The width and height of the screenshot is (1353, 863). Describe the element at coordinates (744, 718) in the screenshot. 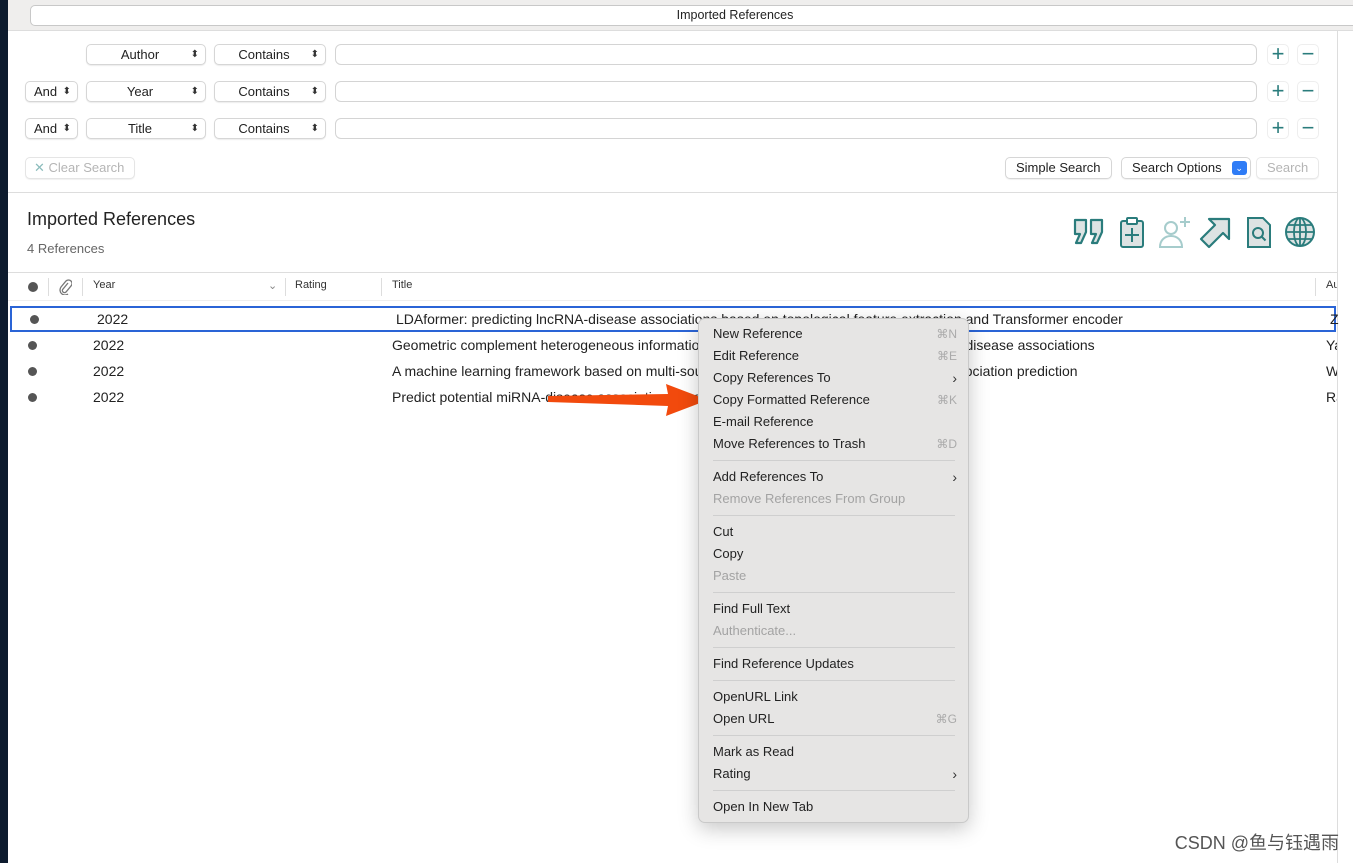

I see `menu-item-label: Open URL` at that location.